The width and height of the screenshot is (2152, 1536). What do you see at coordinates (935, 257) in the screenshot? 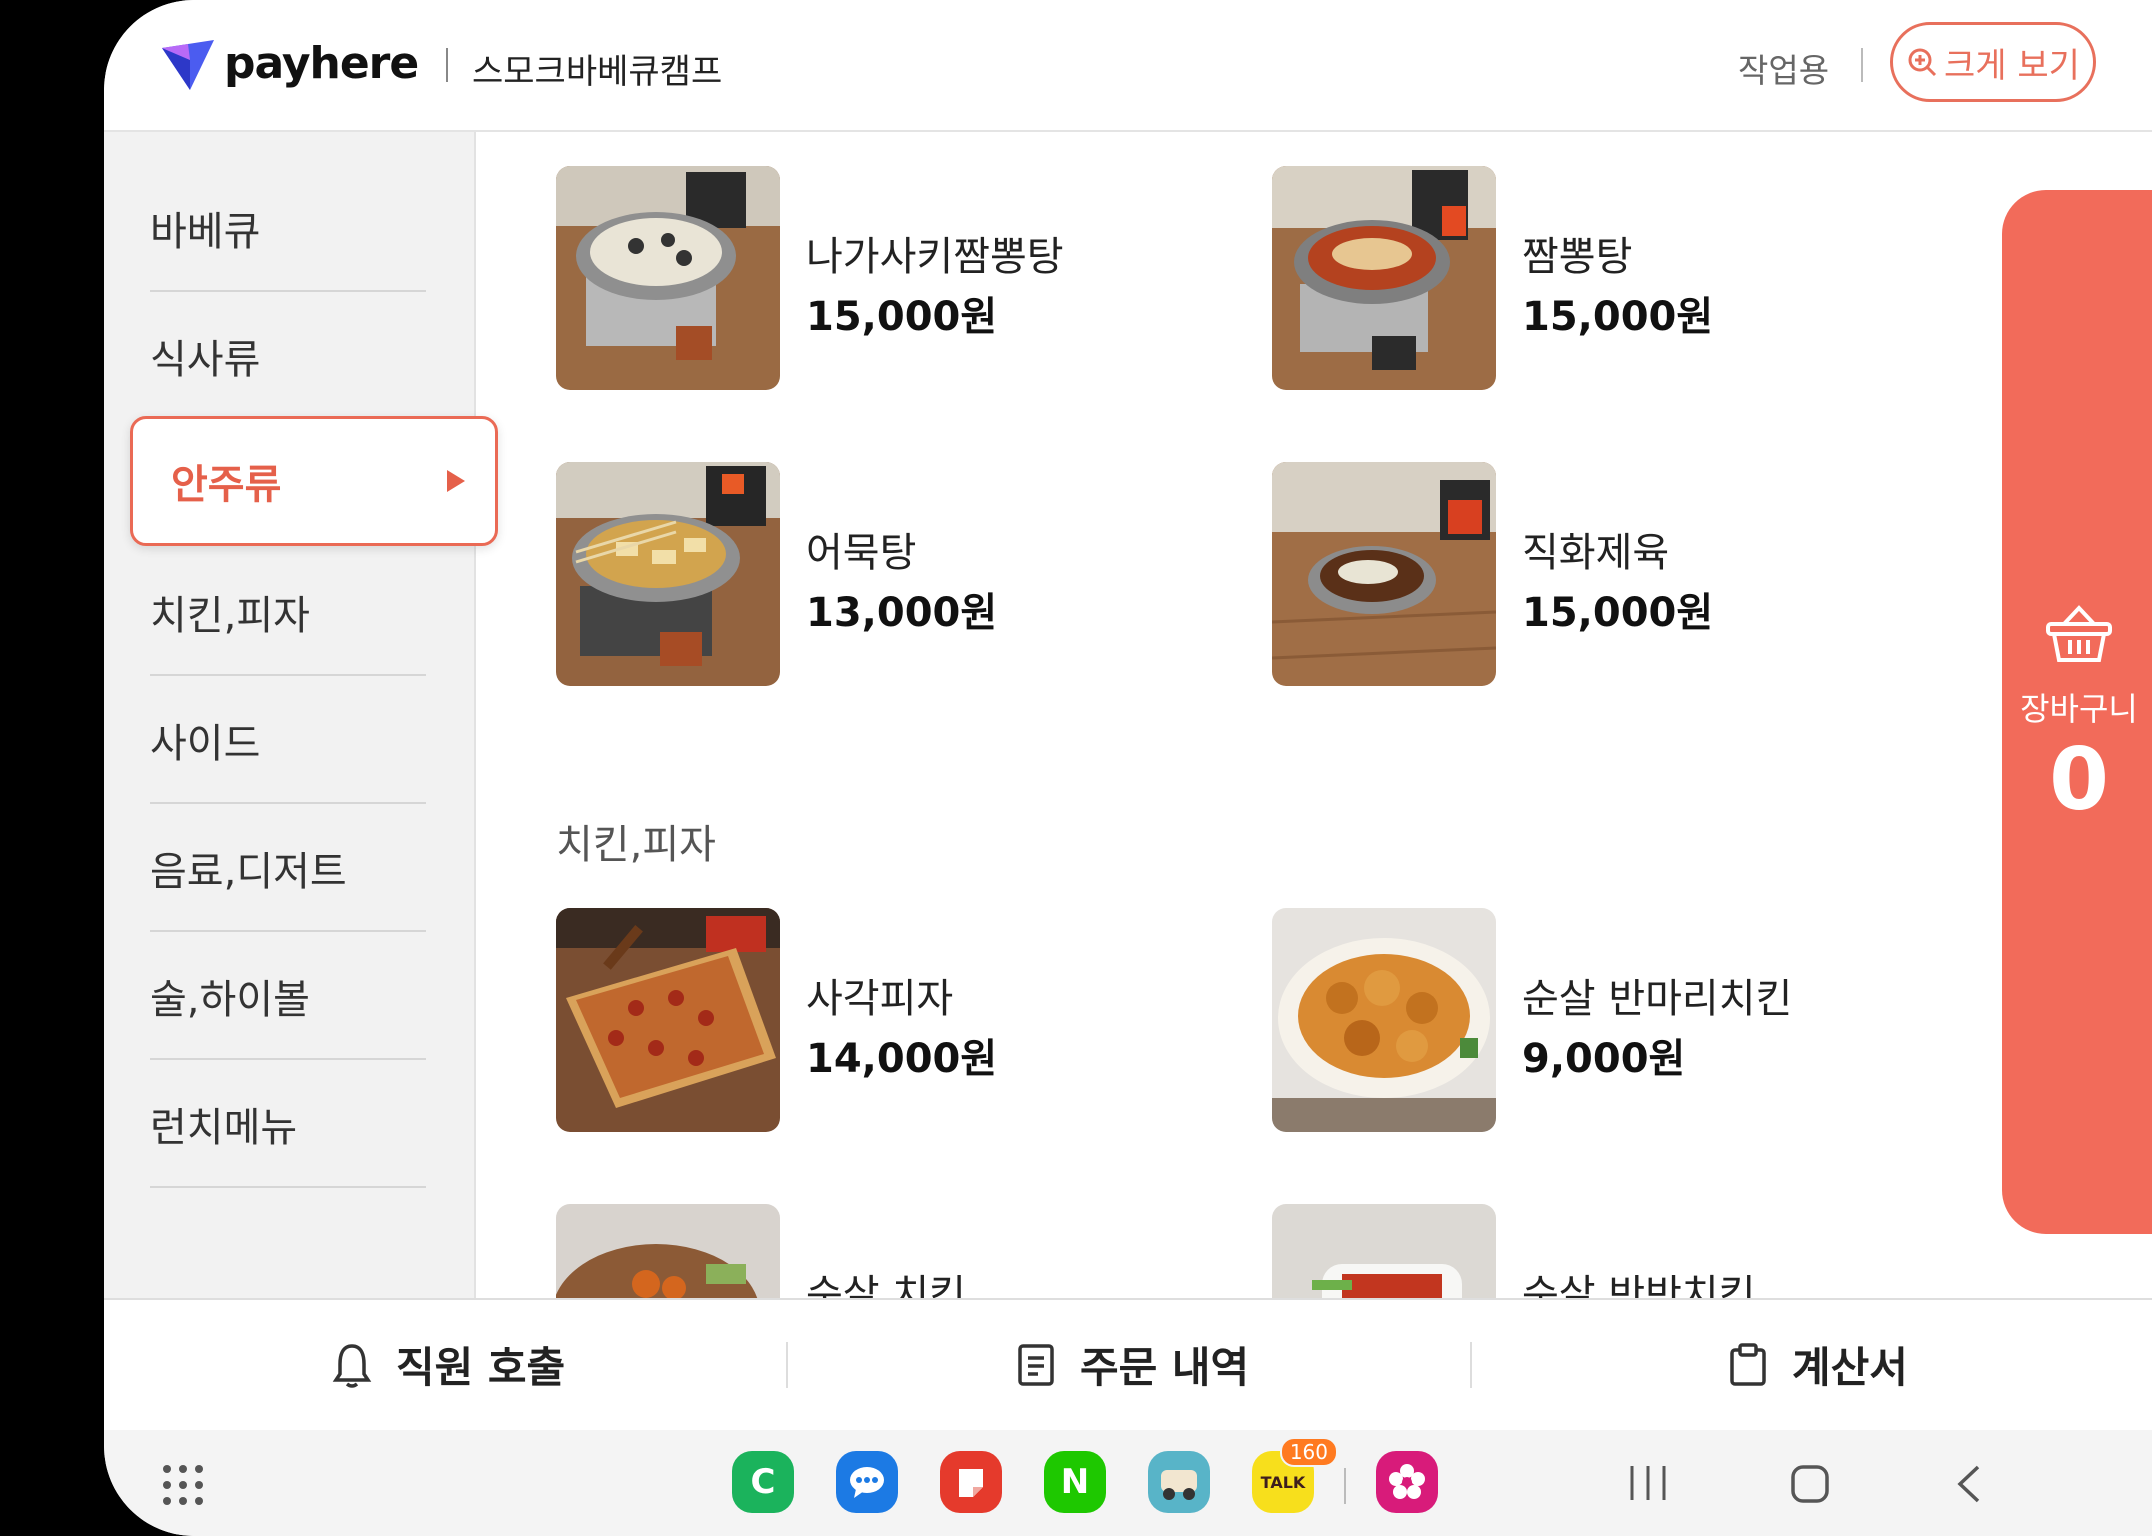
I see `menu-item-name: 나가사키짬뽕탕` at bounding box center [935, 257].